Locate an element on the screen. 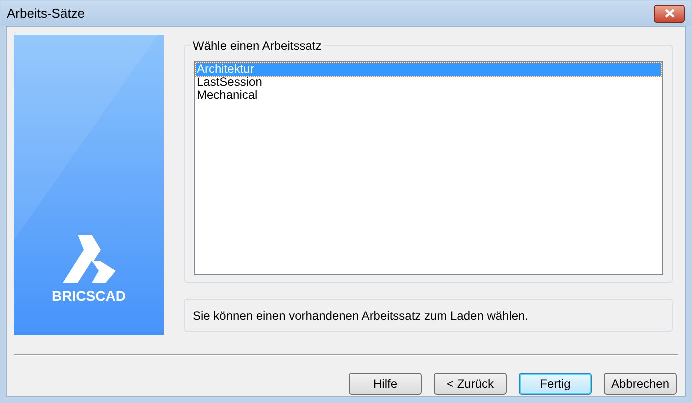 The image size is (692, 403). close-button is located at coordinates (669, 13).